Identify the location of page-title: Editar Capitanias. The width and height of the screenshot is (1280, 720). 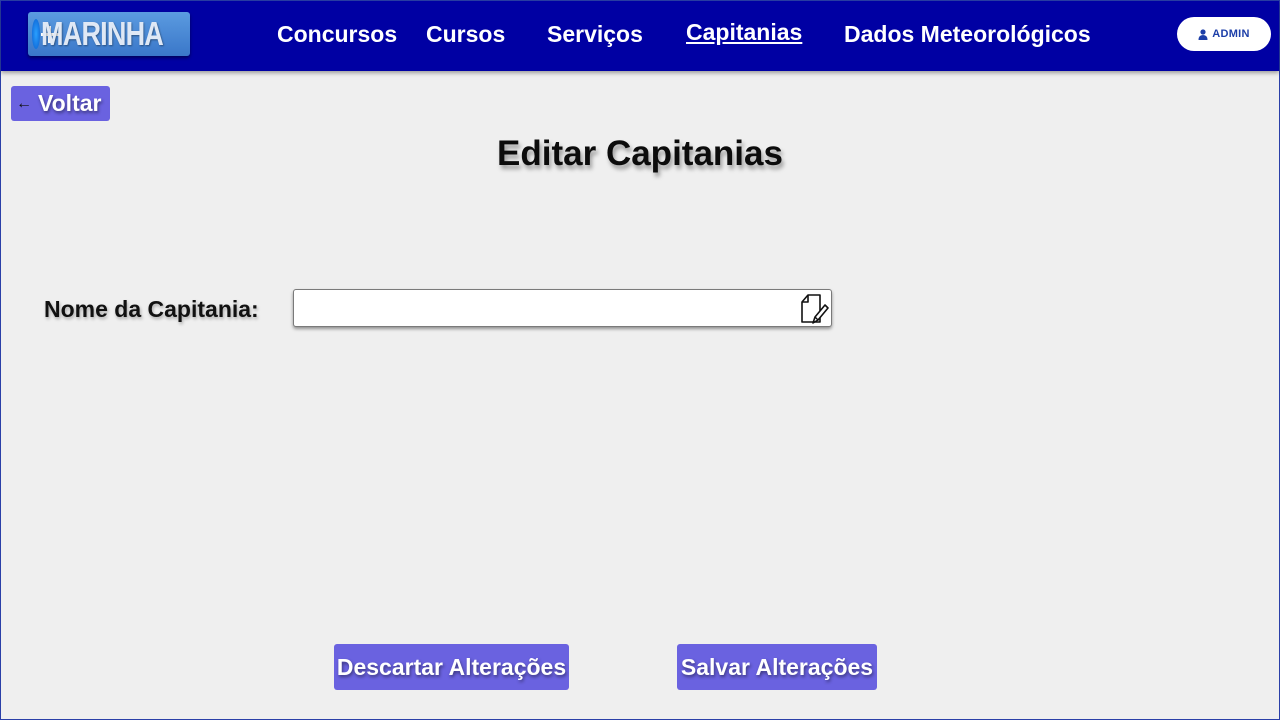
(640, 153).